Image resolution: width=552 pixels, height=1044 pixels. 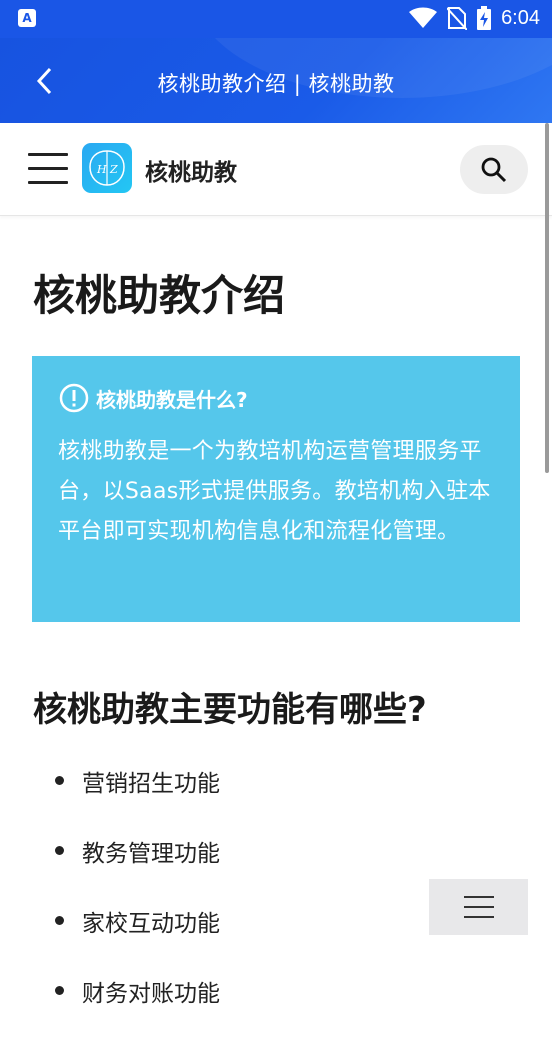 I want to click on wifi-icon, so click(x=423, y=17).